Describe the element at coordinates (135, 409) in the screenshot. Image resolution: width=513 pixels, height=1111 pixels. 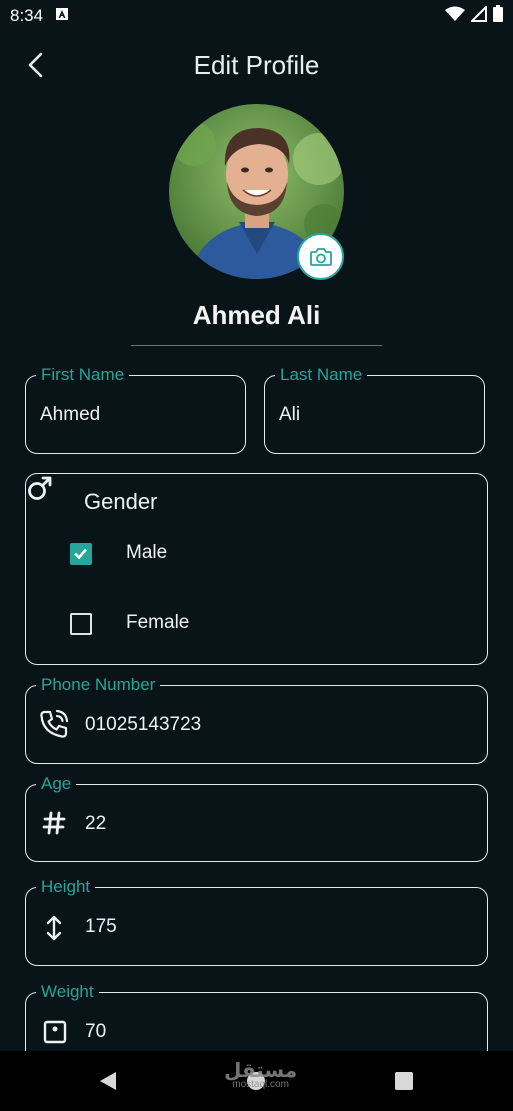
I see `first-name-field: First Name Ahmed` at that location.